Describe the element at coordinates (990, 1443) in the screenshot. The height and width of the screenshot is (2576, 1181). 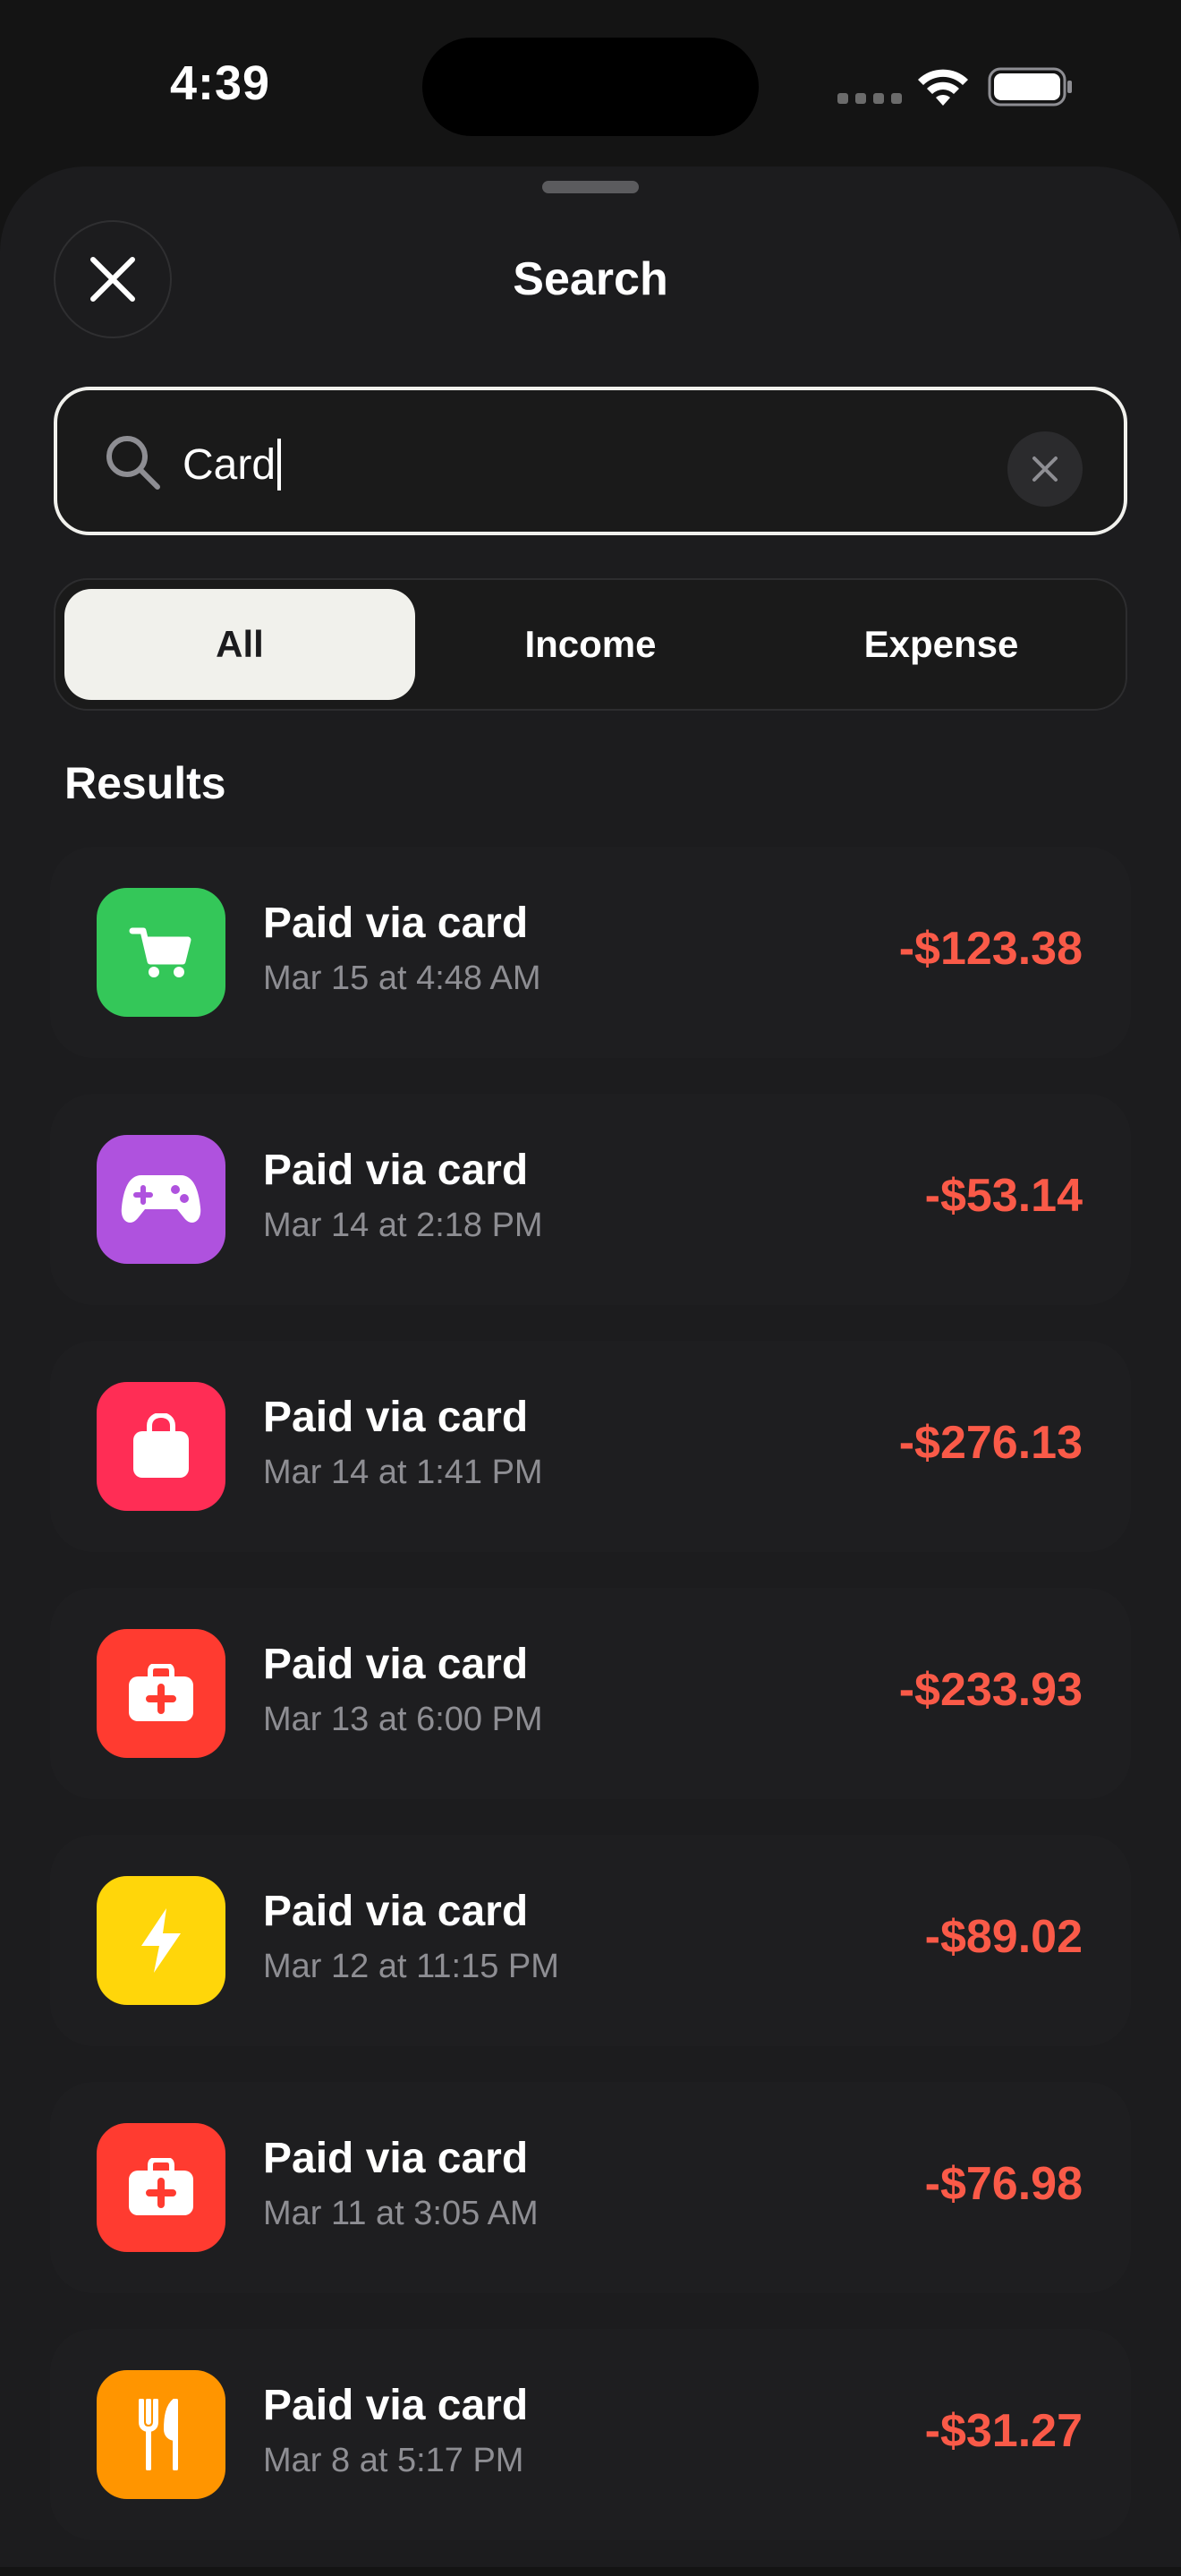
I see `transaction-amount: -$276.13` at that location.